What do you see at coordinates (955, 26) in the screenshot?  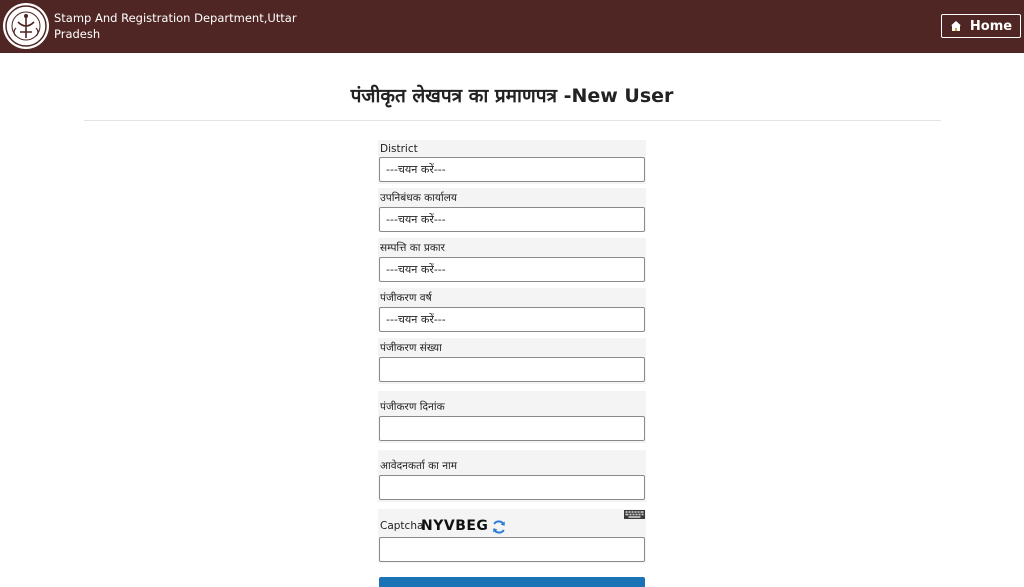 I see `home-icon` at bounding box center [955, 26].